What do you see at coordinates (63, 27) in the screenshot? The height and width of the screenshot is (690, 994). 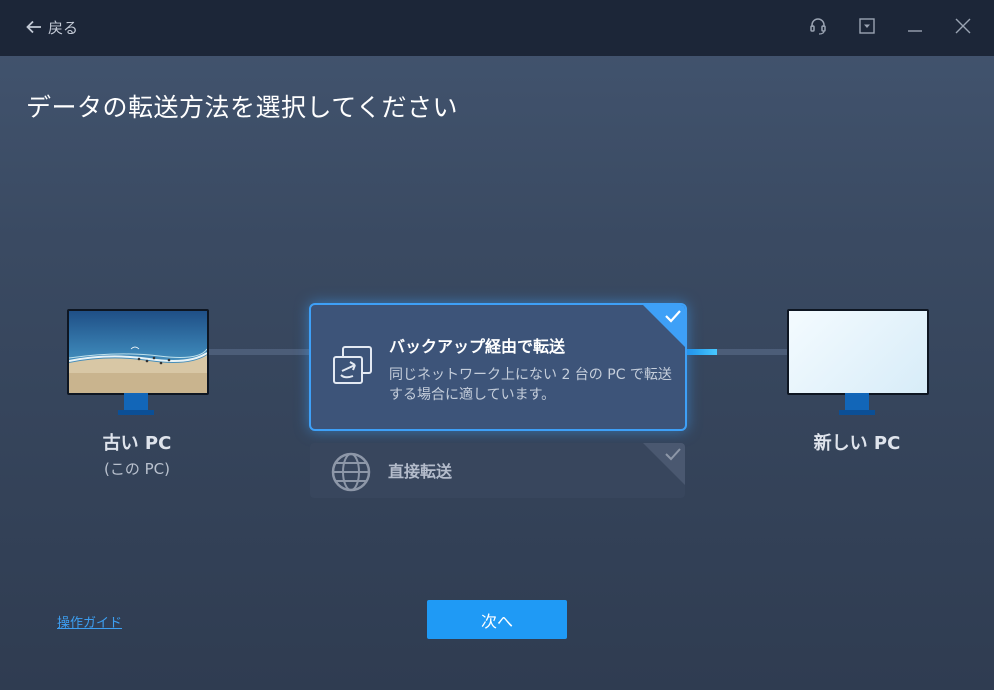 I see `back-label: 戻る` at bounding box center [63, 27].